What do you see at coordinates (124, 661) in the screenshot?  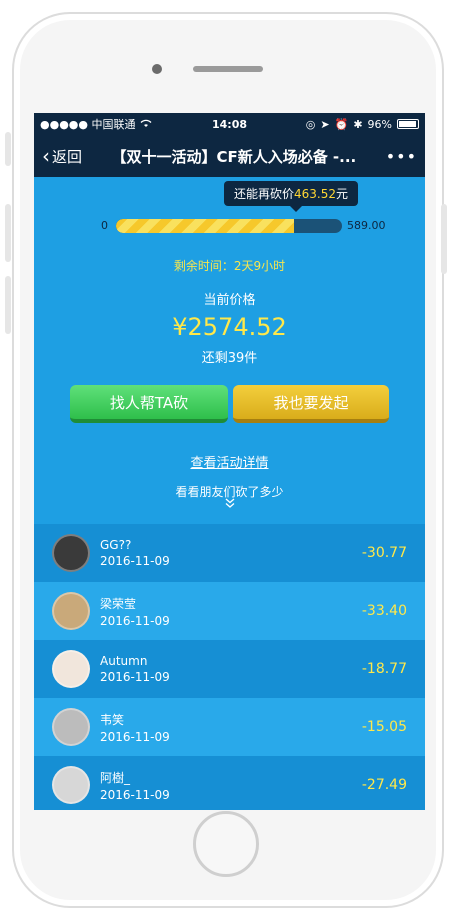 I see `friend-name: Autumn` at bounding box center [124, 661].